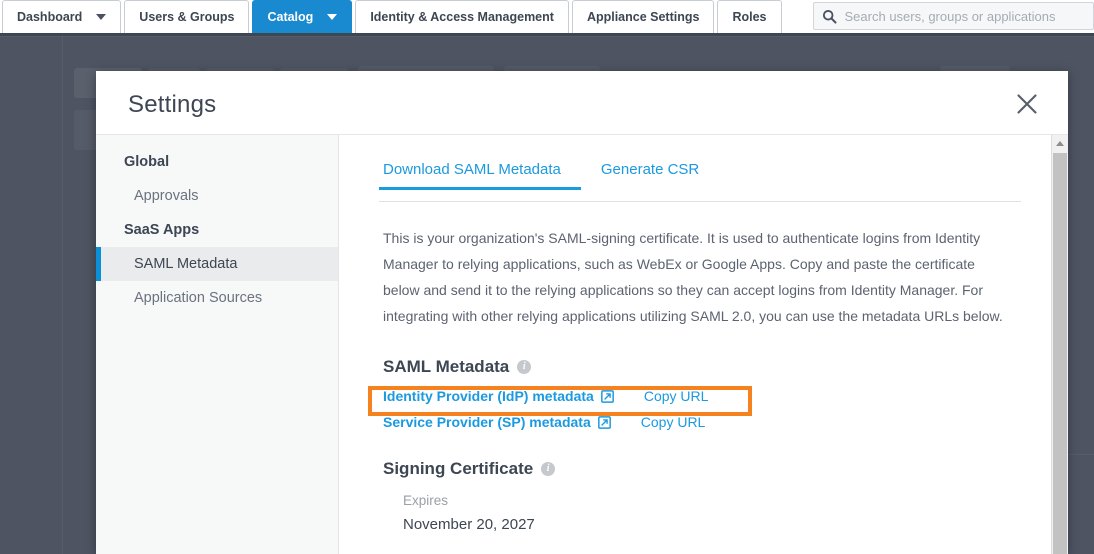 The width and height of the screenshot is (1094, 554). What do you see at coordinates (1060, 353) in the screenshot?
I see `scrollbar-thumb` at bounding box center [1060, 353].